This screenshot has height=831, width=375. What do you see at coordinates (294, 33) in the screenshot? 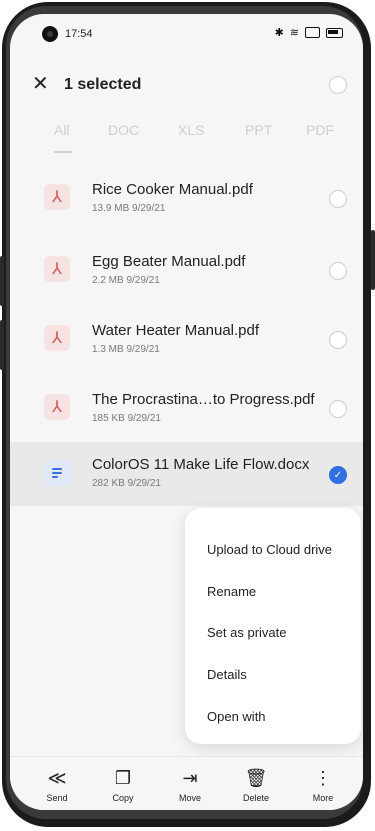
I see `wifi-icon: ≋` at bounding box center [294, 33].